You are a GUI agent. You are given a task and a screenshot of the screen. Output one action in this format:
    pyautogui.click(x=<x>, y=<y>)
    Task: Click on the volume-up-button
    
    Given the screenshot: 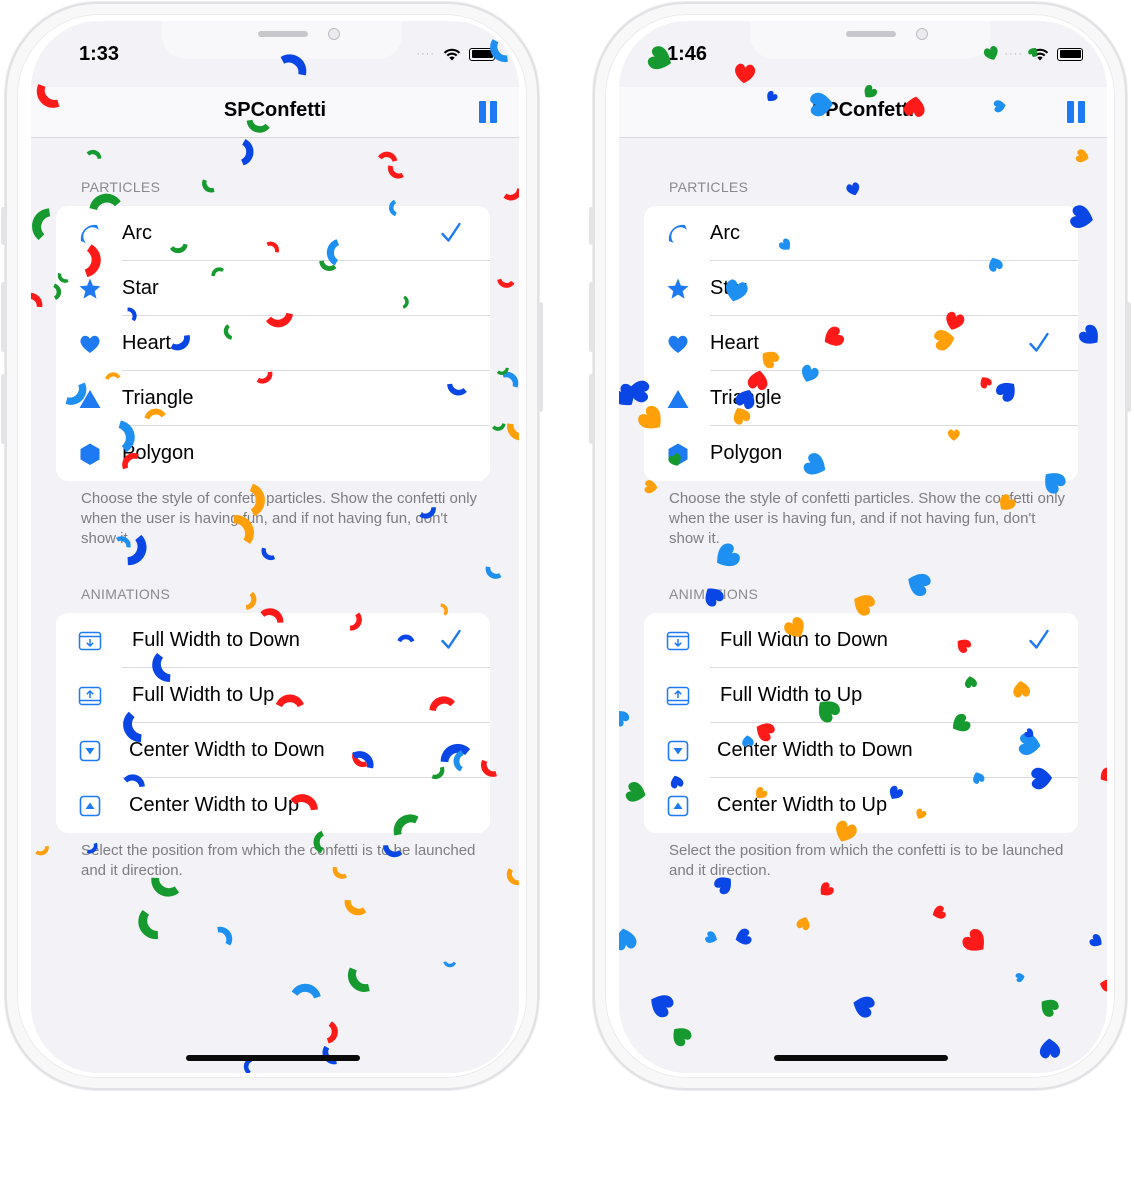 What is the action you would take?
    pyautogui.click(x=591, y=317)
    